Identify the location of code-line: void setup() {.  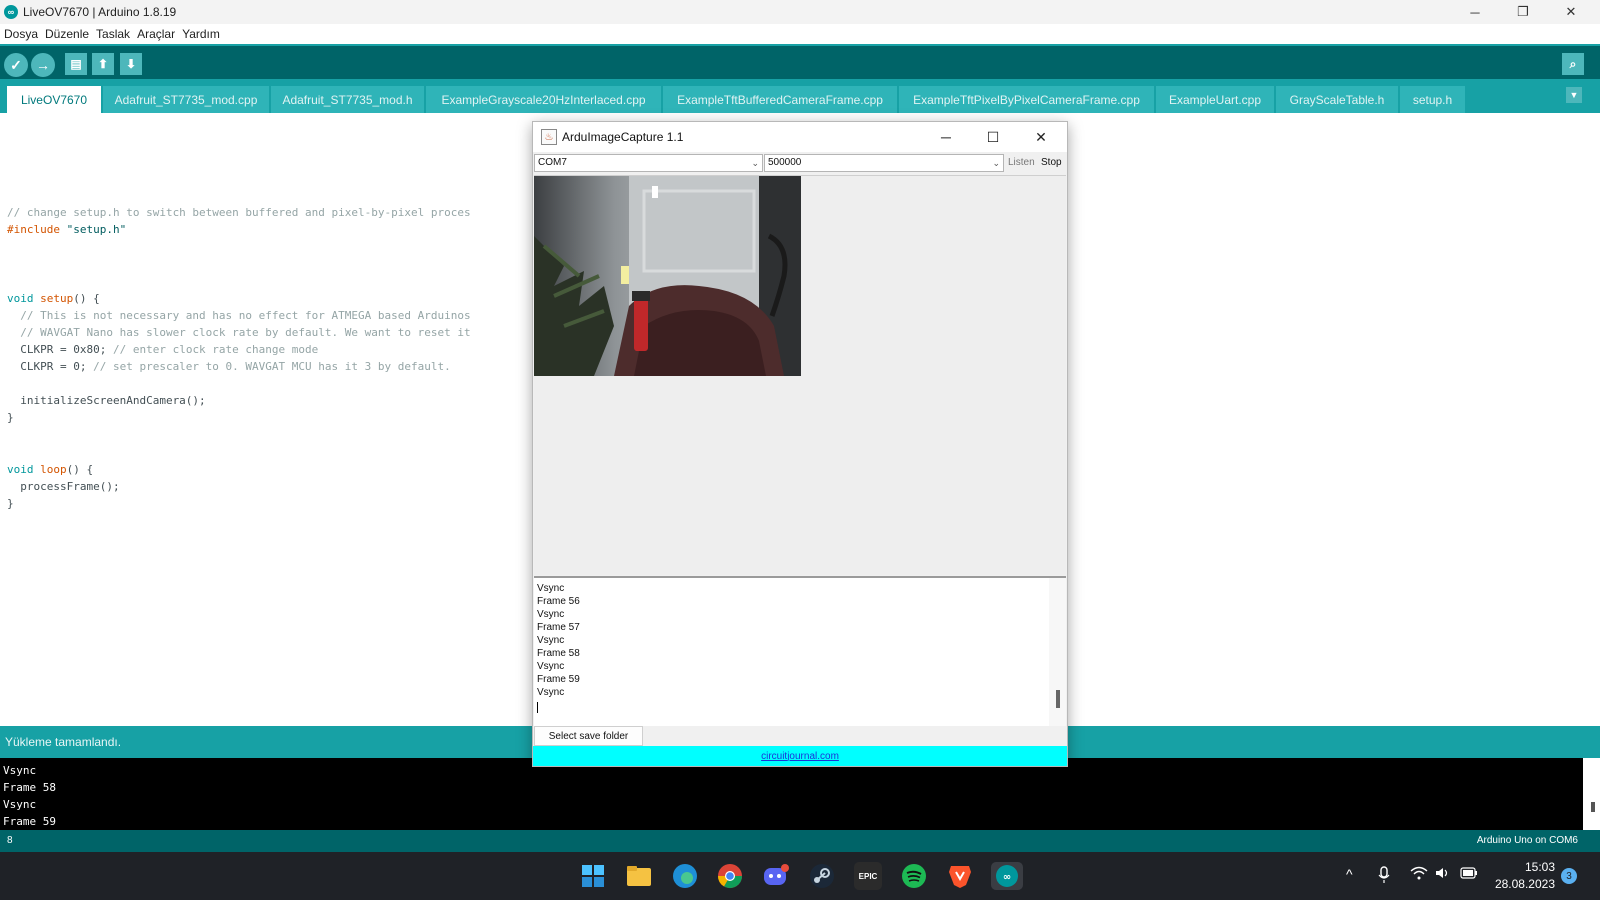
(53, 298).